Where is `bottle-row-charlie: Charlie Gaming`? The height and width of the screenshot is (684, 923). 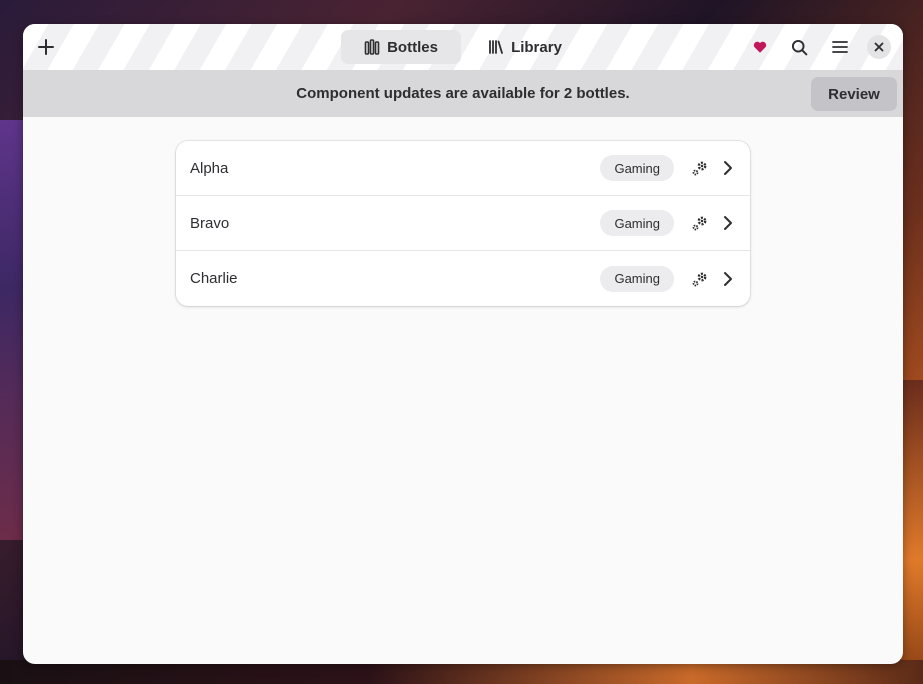 bottle-row-charlie: Charlie Gaming is located at coordinates (463, 278).